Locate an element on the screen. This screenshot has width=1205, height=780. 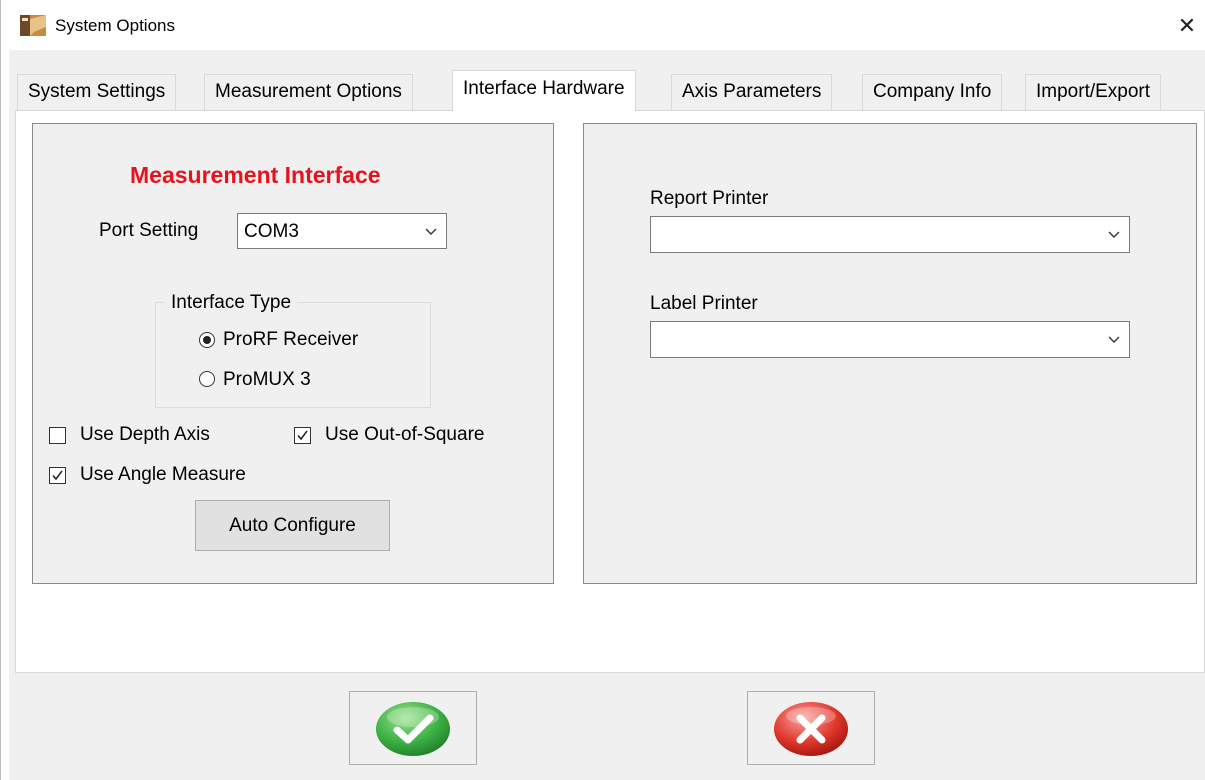
tab-axis-parameters: Axis Parameters is located at coordinates (752, 92).